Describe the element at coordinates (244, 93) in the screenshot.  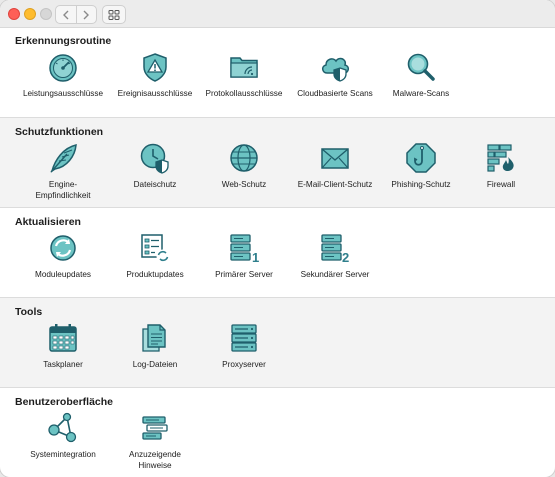
I see `item-label: Protokollausschlüsse` at that location.